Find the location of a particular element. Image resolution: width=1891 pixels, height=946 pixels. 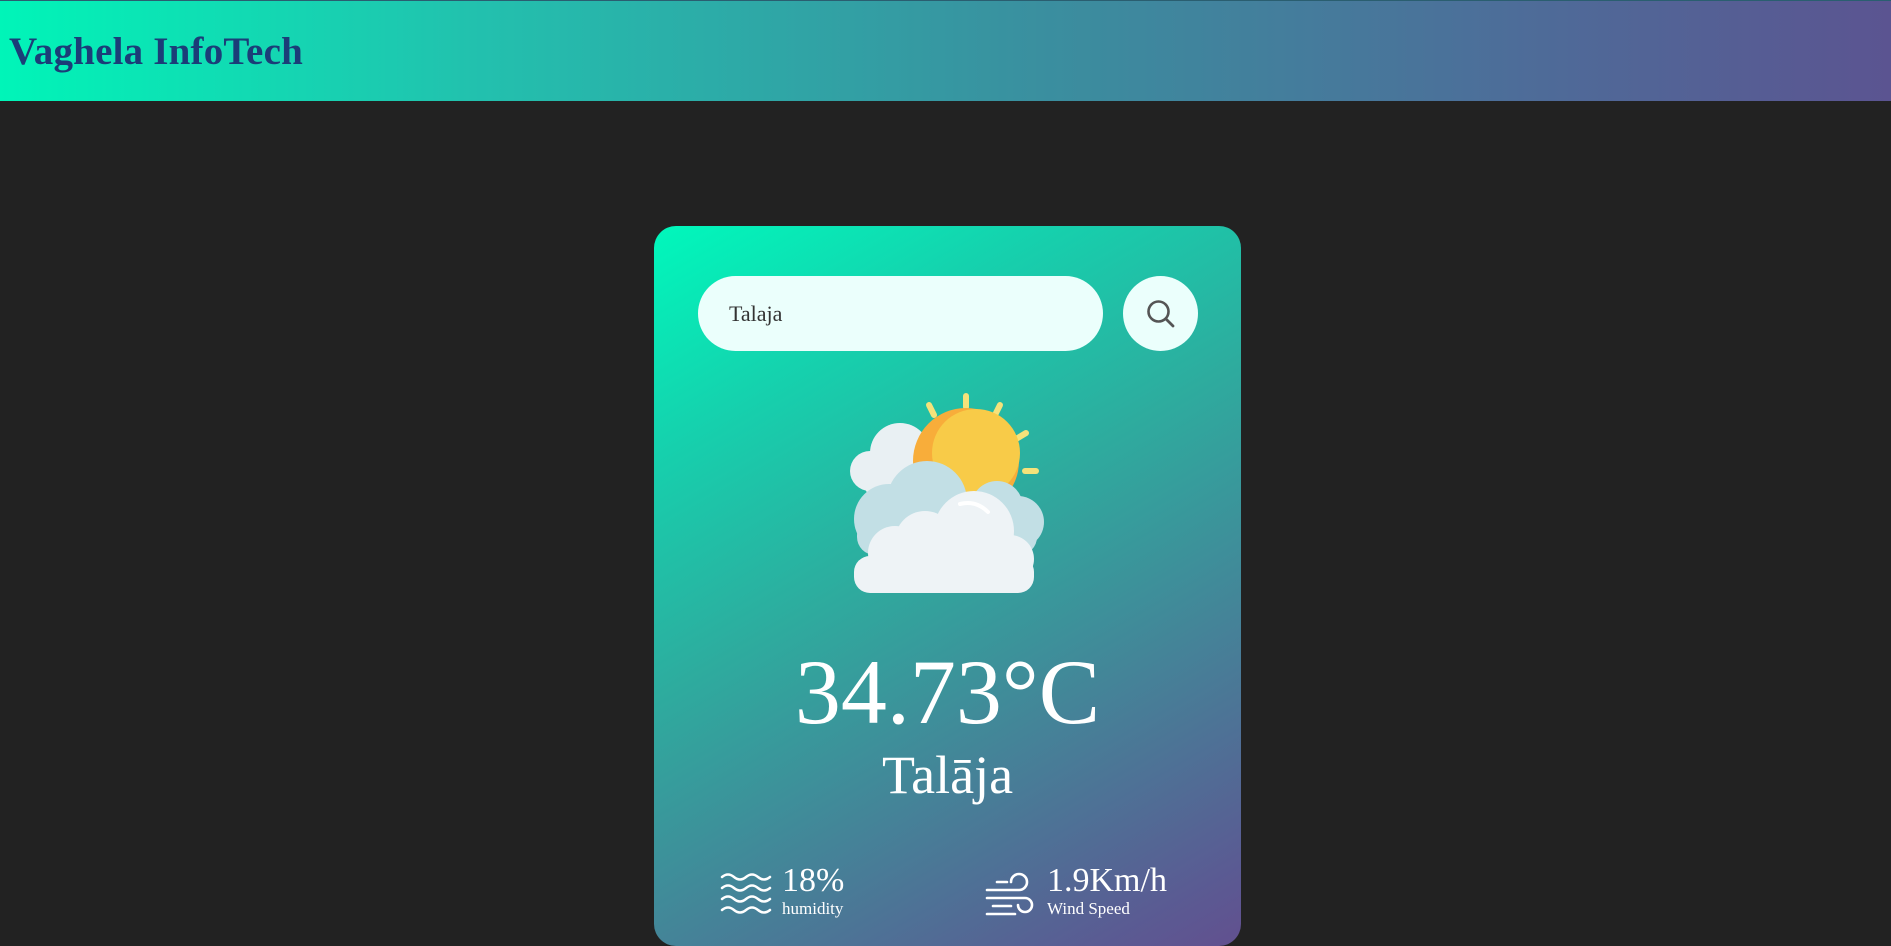

humidity-value: 18% is located at coordinates (813, 880).